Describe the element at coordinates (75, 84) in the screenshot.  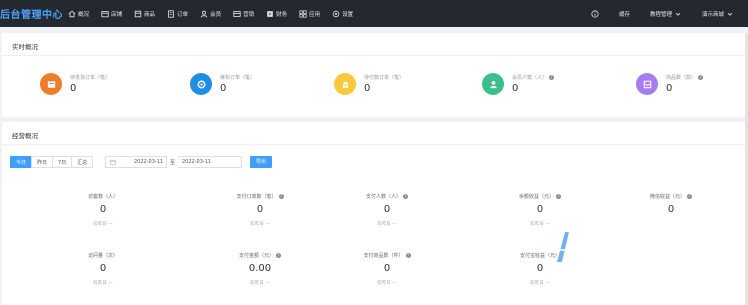
I see `stat-pending-shipment: 待发货订单（笔） 0` at that location.